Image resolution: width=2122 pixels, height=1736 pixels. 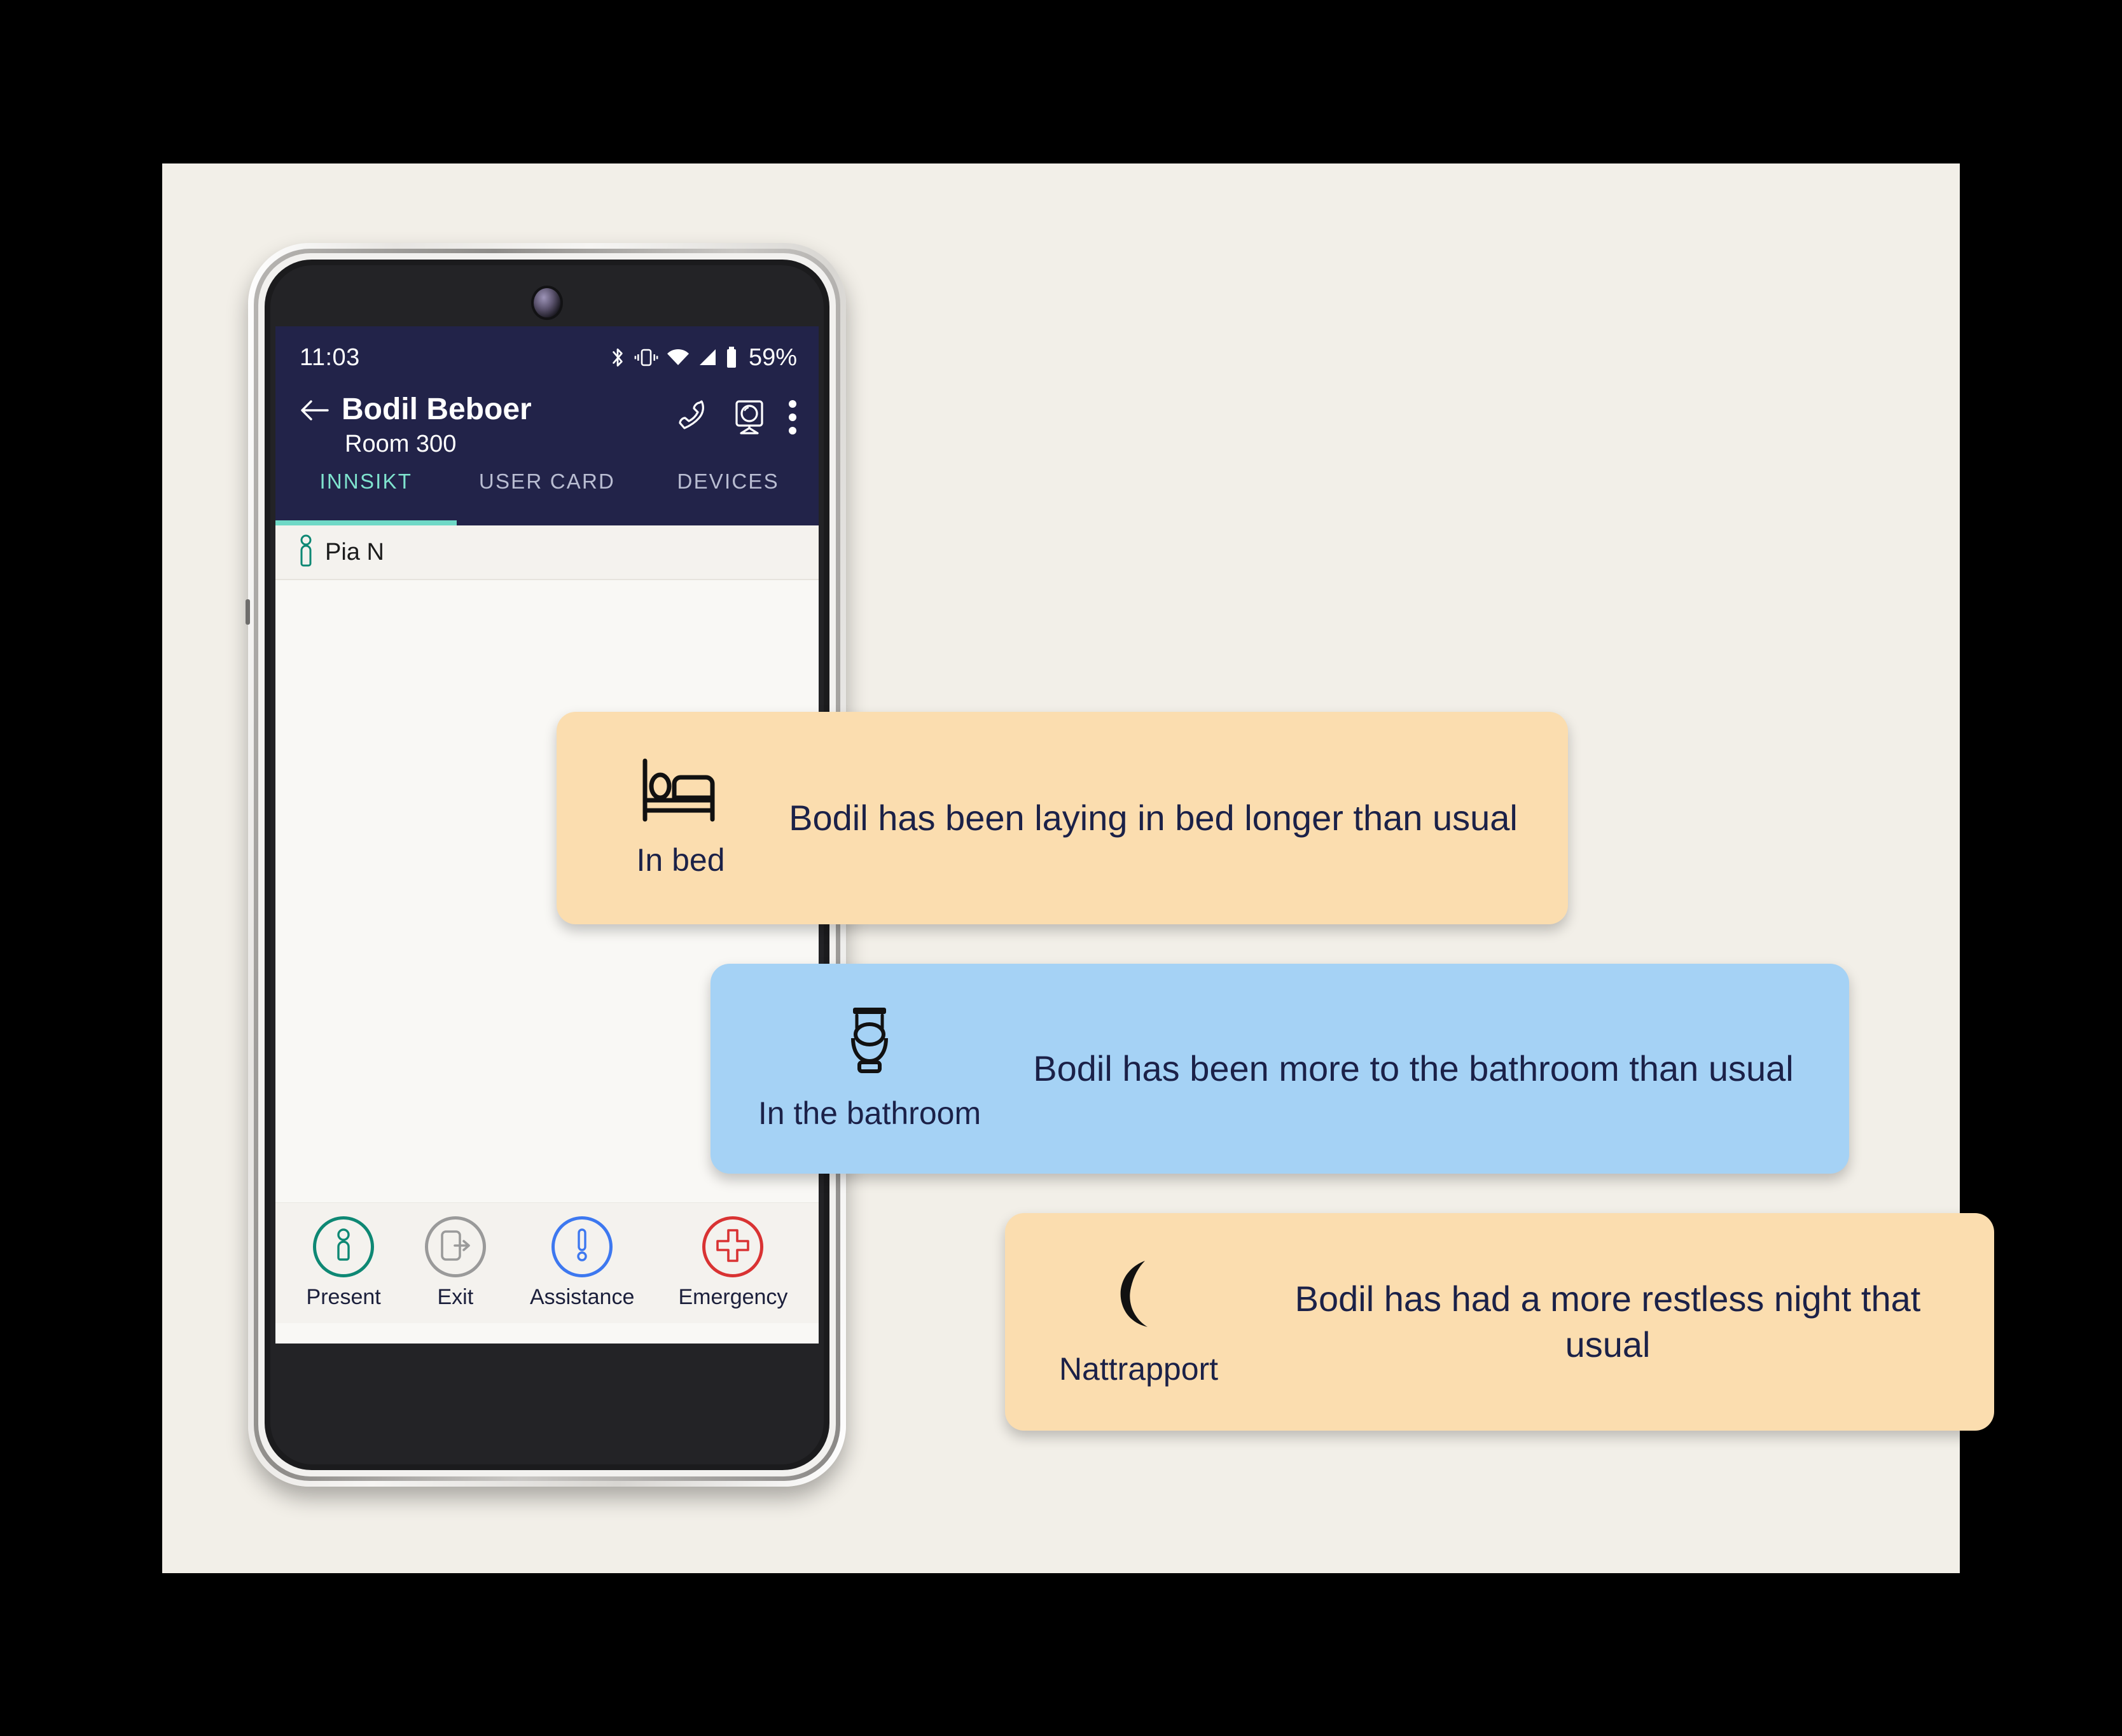 I want to click on exclamation-icon, so click(x=582, y=1247).